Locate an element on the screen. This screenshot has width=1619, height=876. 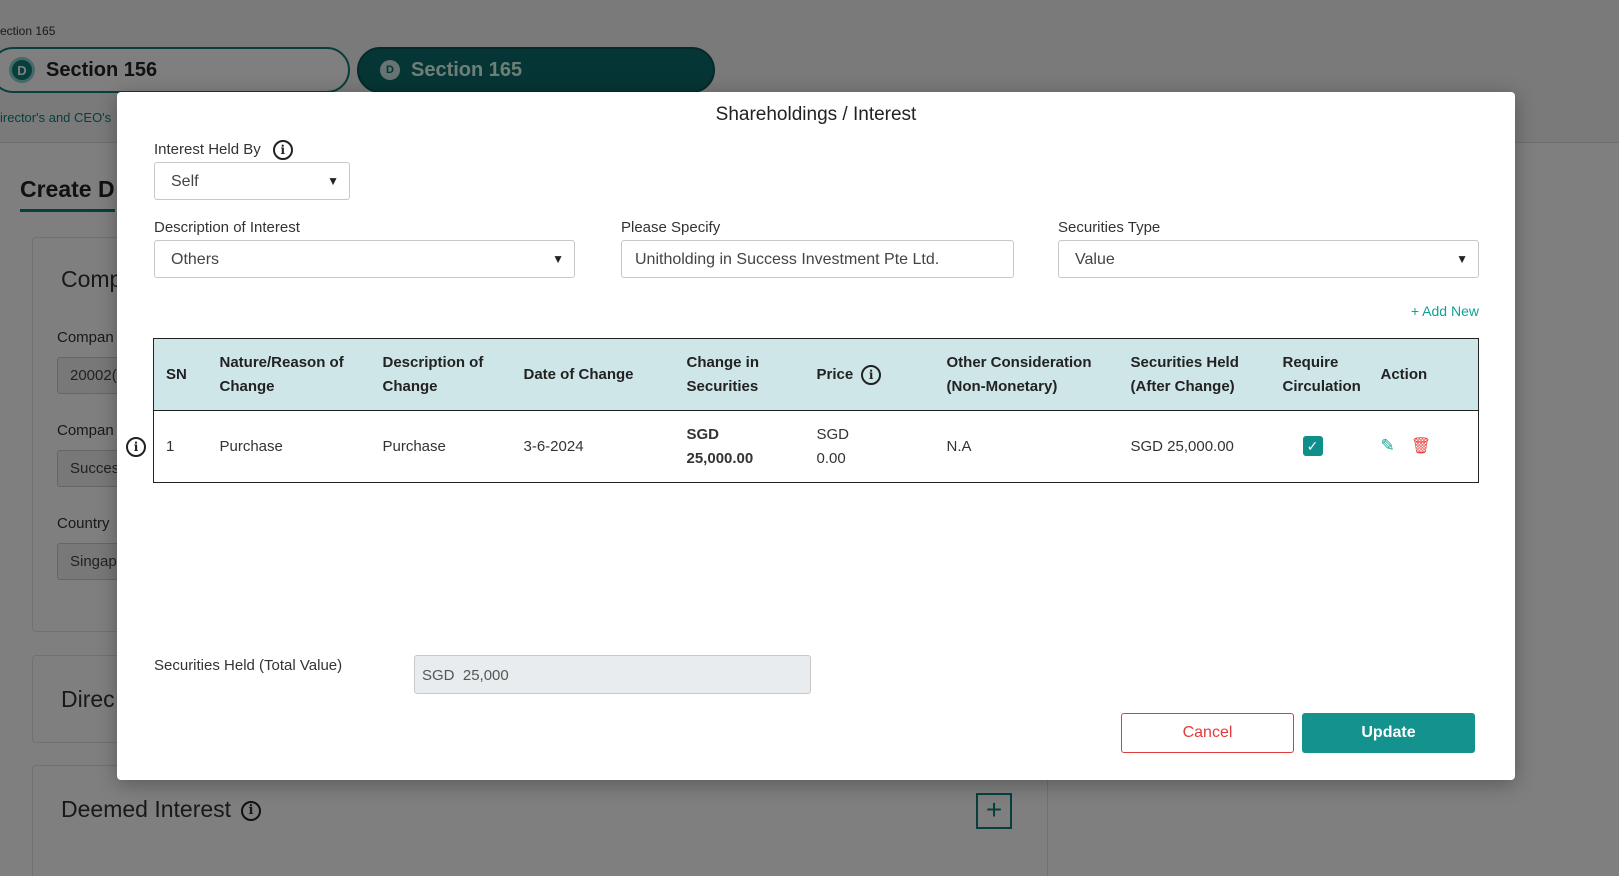
update-button: Update is located at coordinates (1388, 733).